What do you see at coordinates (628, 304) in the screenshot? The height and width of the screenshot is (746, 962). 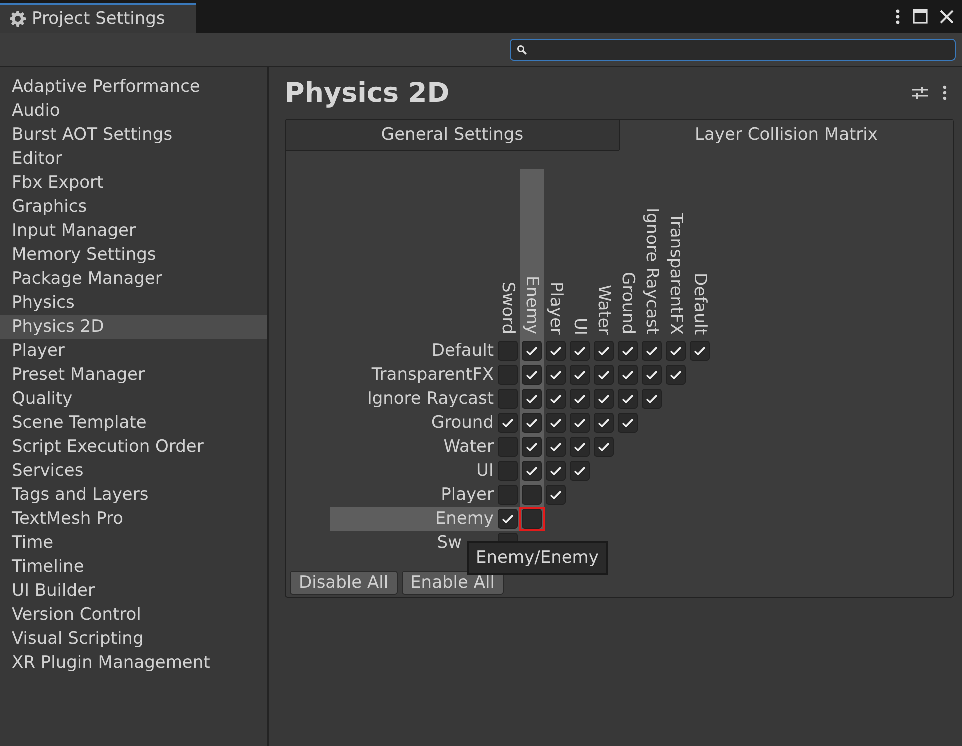 I see `column-label: Ground` at bounding box center [628, 304].